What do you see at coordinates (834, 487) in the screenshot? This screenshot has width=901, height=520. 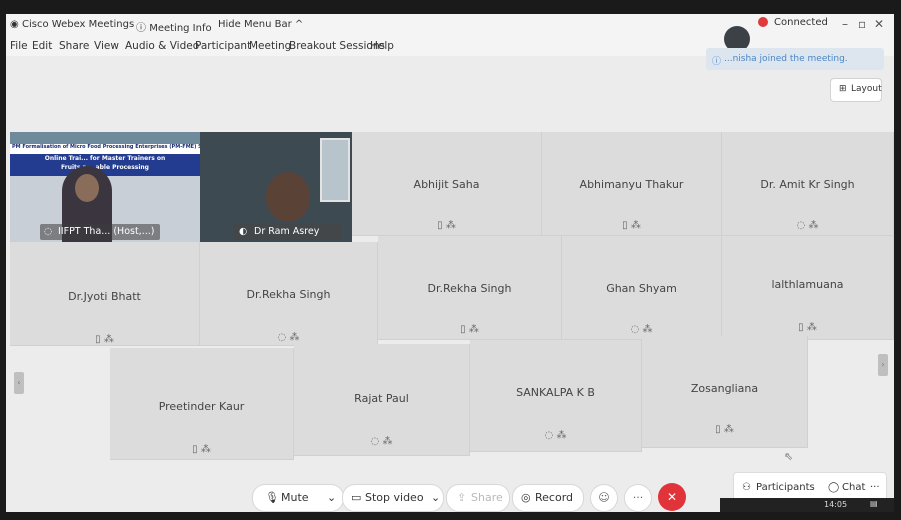 I see `chat-icon: ◯` at bounding box center [834, 487].